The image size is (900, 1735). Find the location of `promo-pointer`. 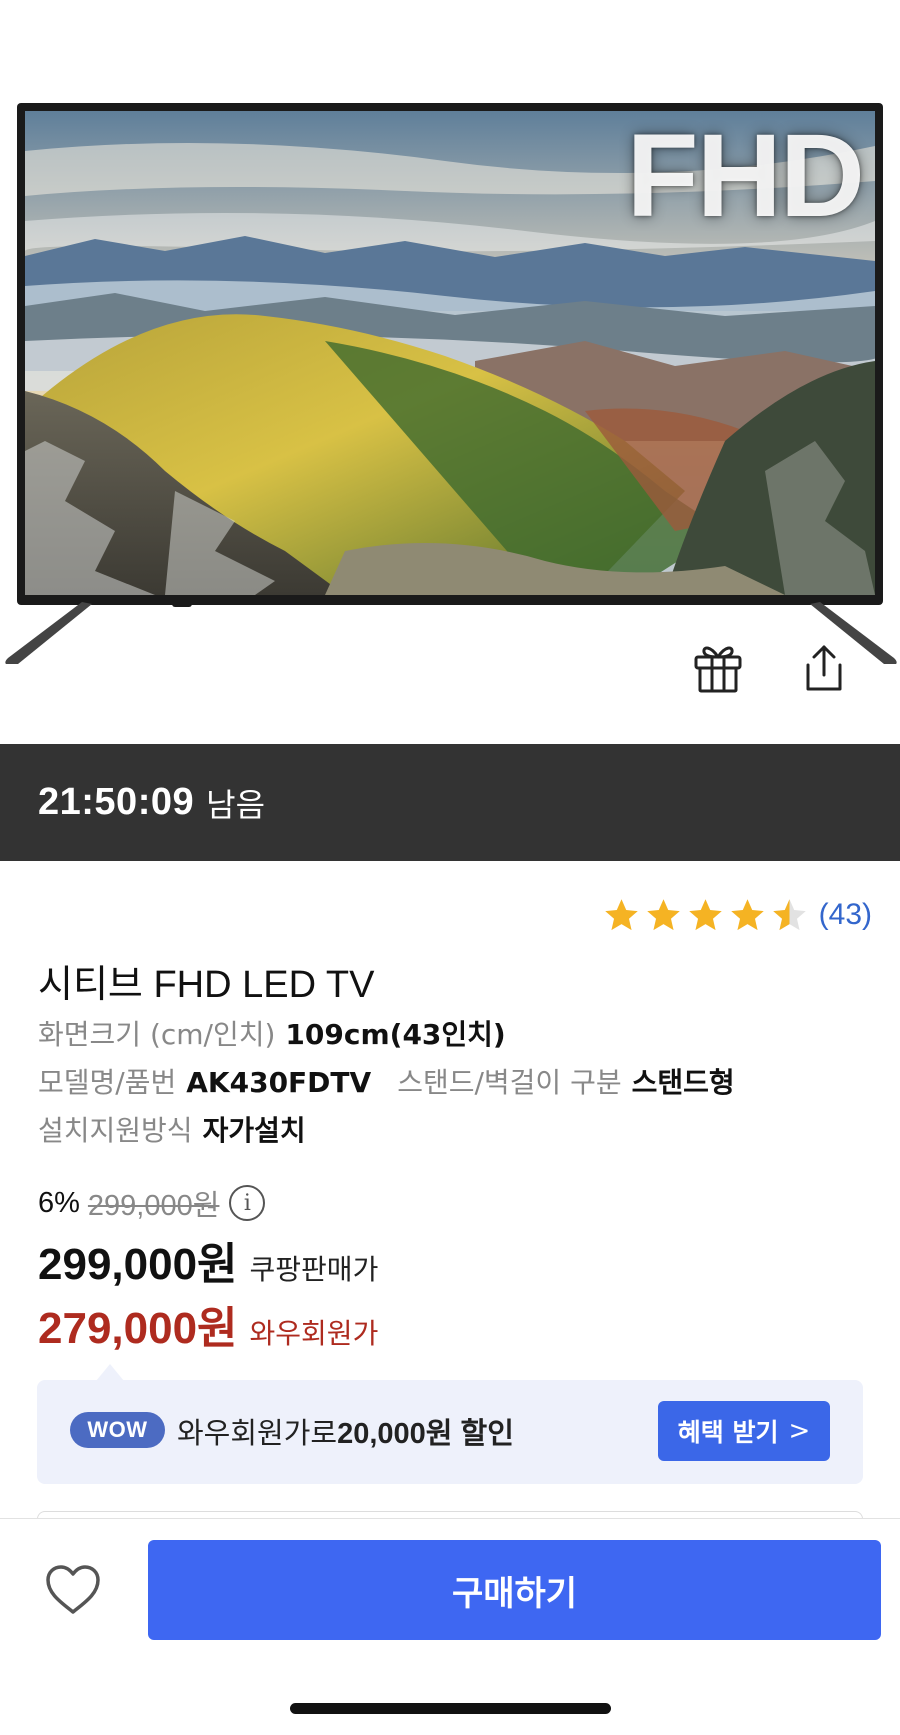

promo-pointer is located at coordinates (110, 1372).